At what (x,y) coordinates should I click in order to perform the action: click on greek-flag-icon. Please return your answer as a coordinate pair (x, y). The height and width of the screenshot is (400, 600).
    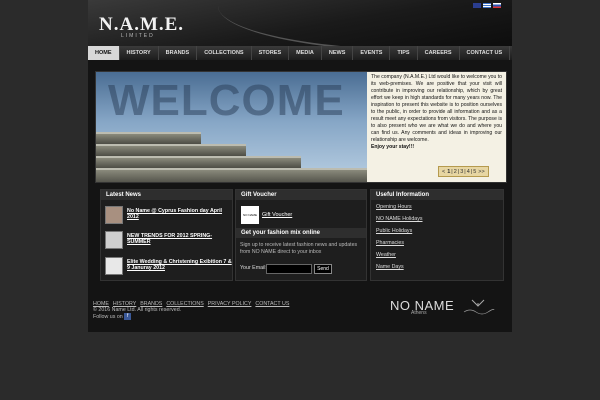
    Looking at the image, I should click on (487, 5).